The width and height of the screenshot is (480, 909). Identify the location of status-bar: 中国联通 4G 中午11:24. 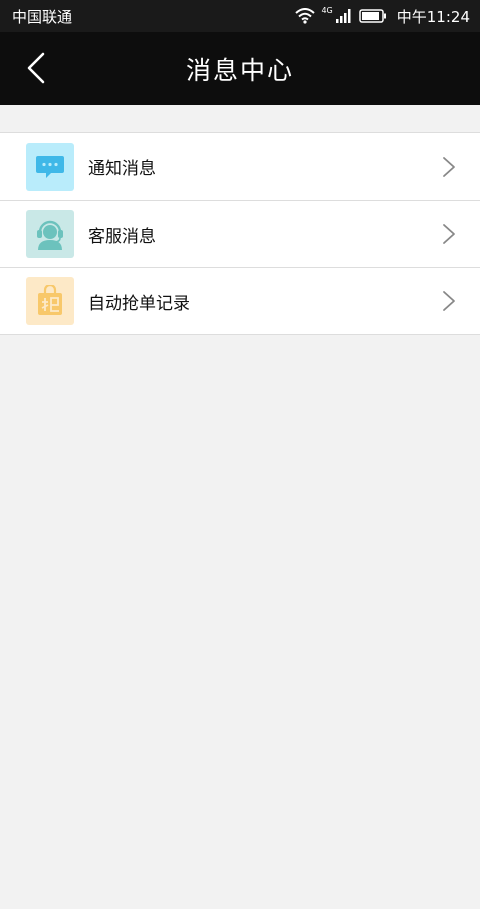
(240, 16).